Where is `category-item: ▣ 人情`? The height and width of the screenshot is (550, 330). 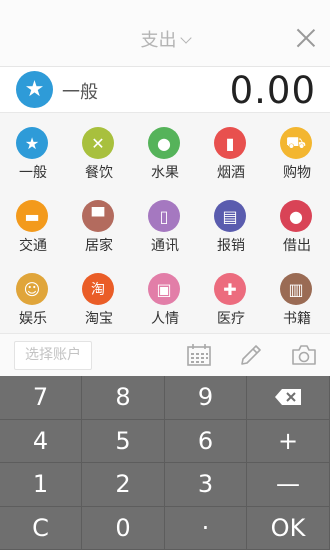
category-item: ▣ 人情 is located at coordinates (165, 295).